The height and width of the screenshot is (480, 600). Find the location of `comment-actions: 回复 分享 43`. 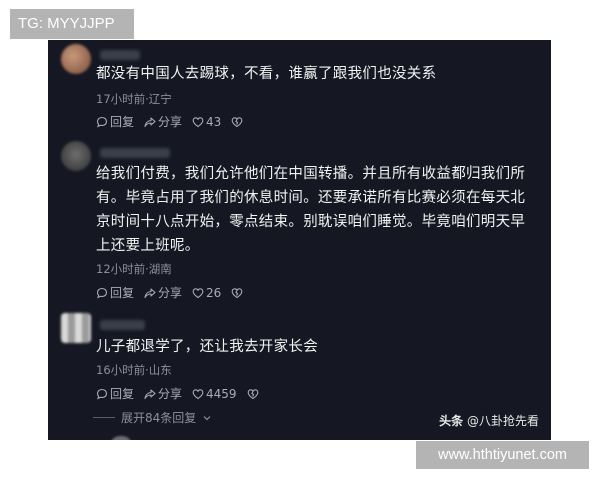

comment-actions: 回复 分享 43 is located at coordinates (169, 122).